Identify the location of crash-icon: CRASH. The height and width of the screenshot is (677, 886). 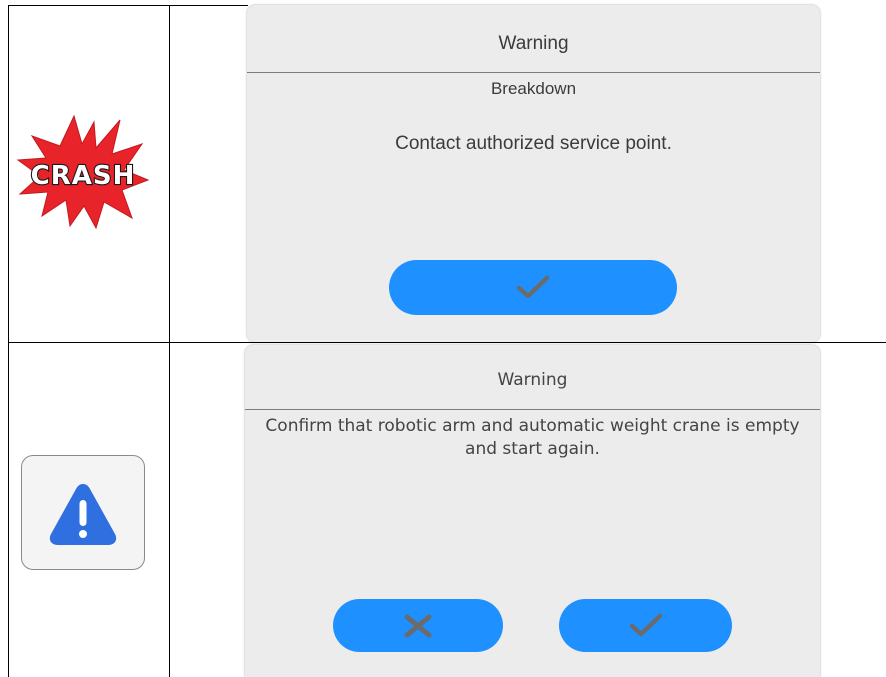
(83, 172).